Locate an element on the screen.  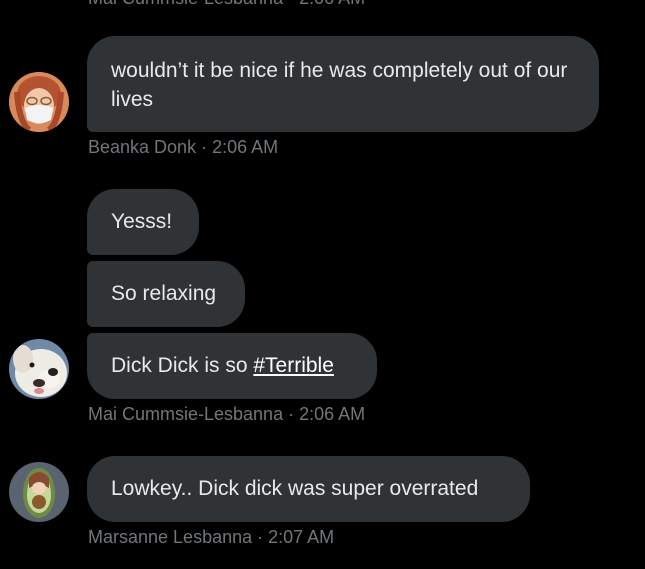
dog-avatar-icon is located at coordinates (39, 369).